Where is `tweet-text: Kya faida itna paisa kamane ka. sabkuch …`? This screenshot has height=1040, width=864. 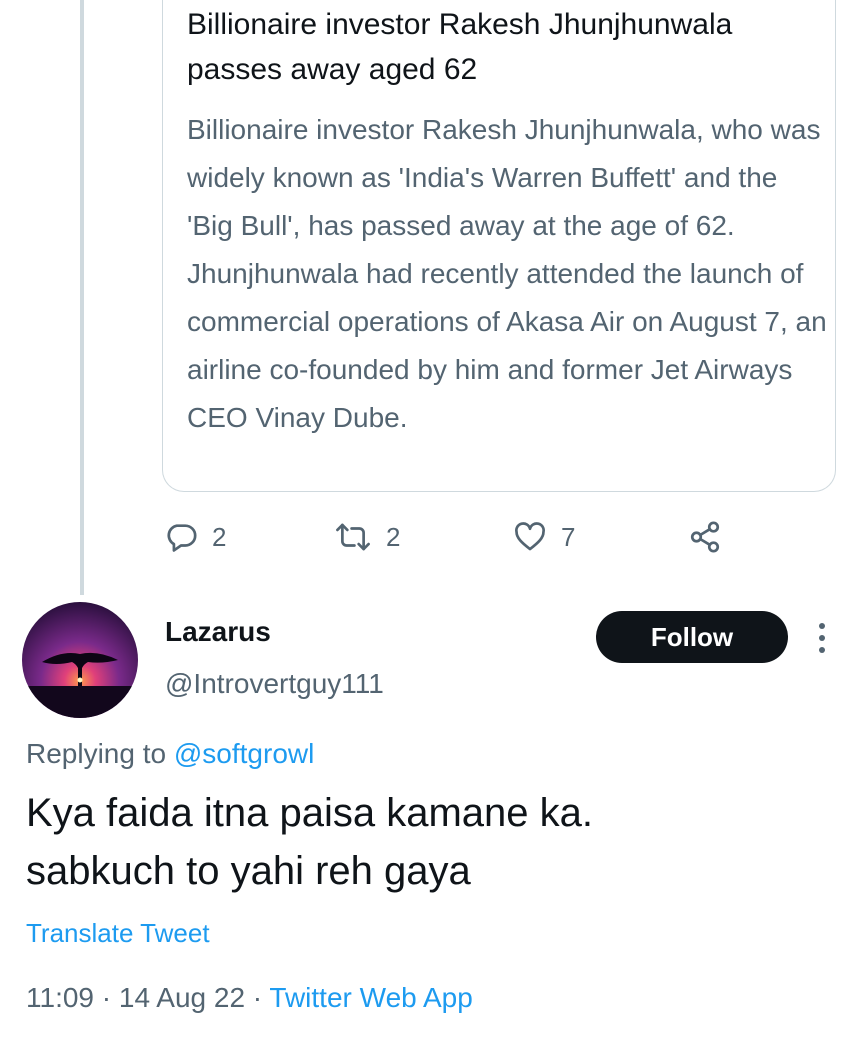
tweet-text: Kya faida itna paisa kamane ka. sabkuch … is located at coordinates (436, 842).